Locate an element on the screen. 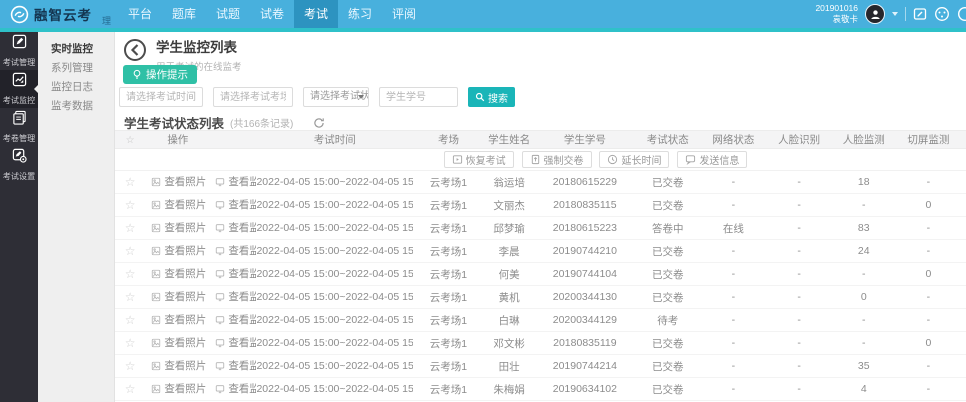 The image size is (966, 402). nav-review: 评阅 is located at coordinates (404, 14).